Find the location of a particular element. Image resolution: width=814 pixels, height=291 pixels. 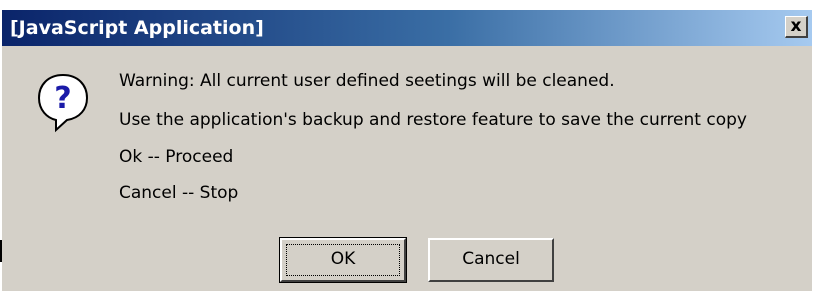

cancel-button-label: Cancel is located at coordinates (491, 259).